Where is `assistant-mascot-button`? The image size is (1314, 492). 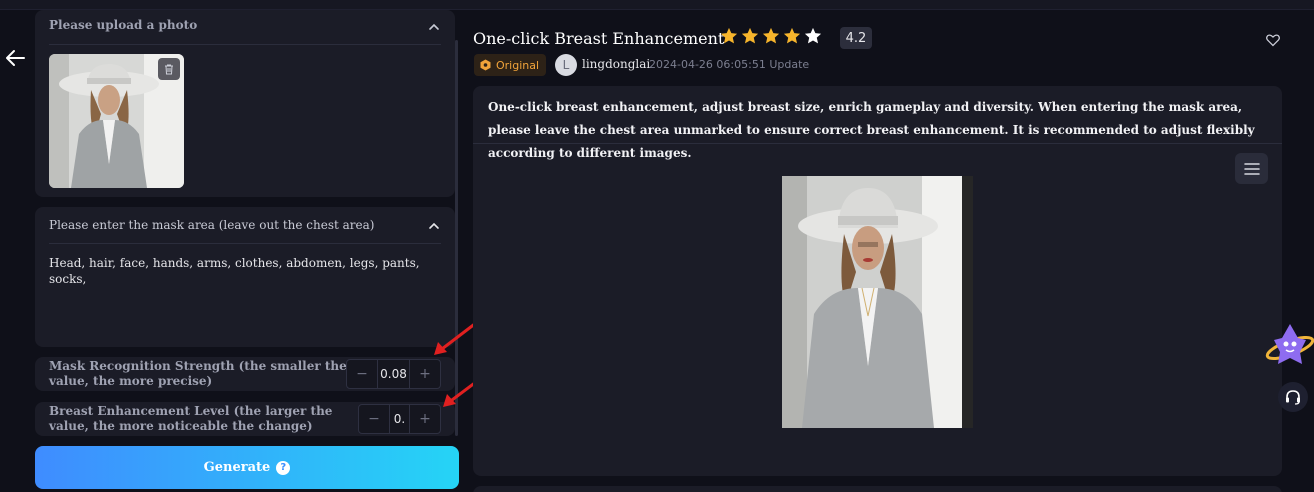
assistant-mascot-button is located at coordinates (1287, 345).